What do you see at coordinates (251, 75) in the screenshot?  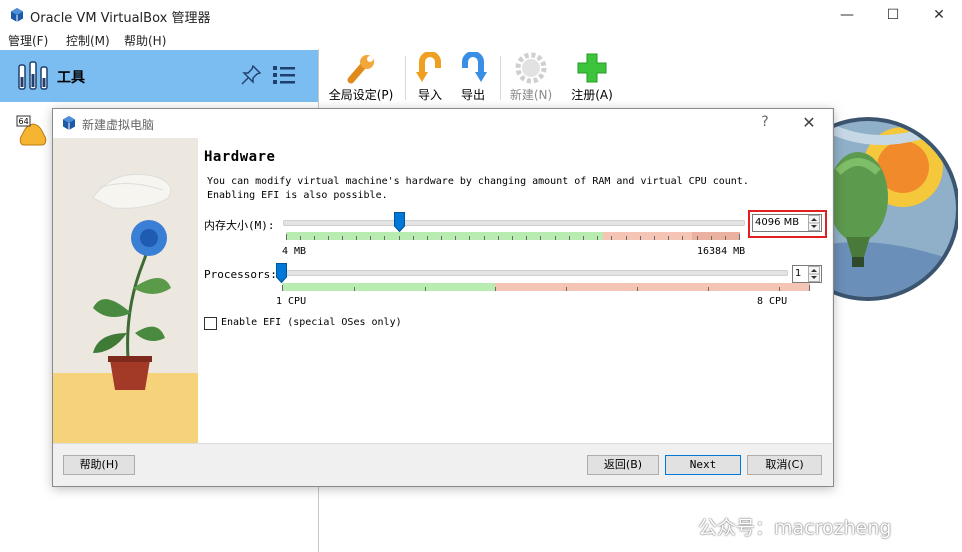 I see `pin-icon` at bounding box center [251, 75].